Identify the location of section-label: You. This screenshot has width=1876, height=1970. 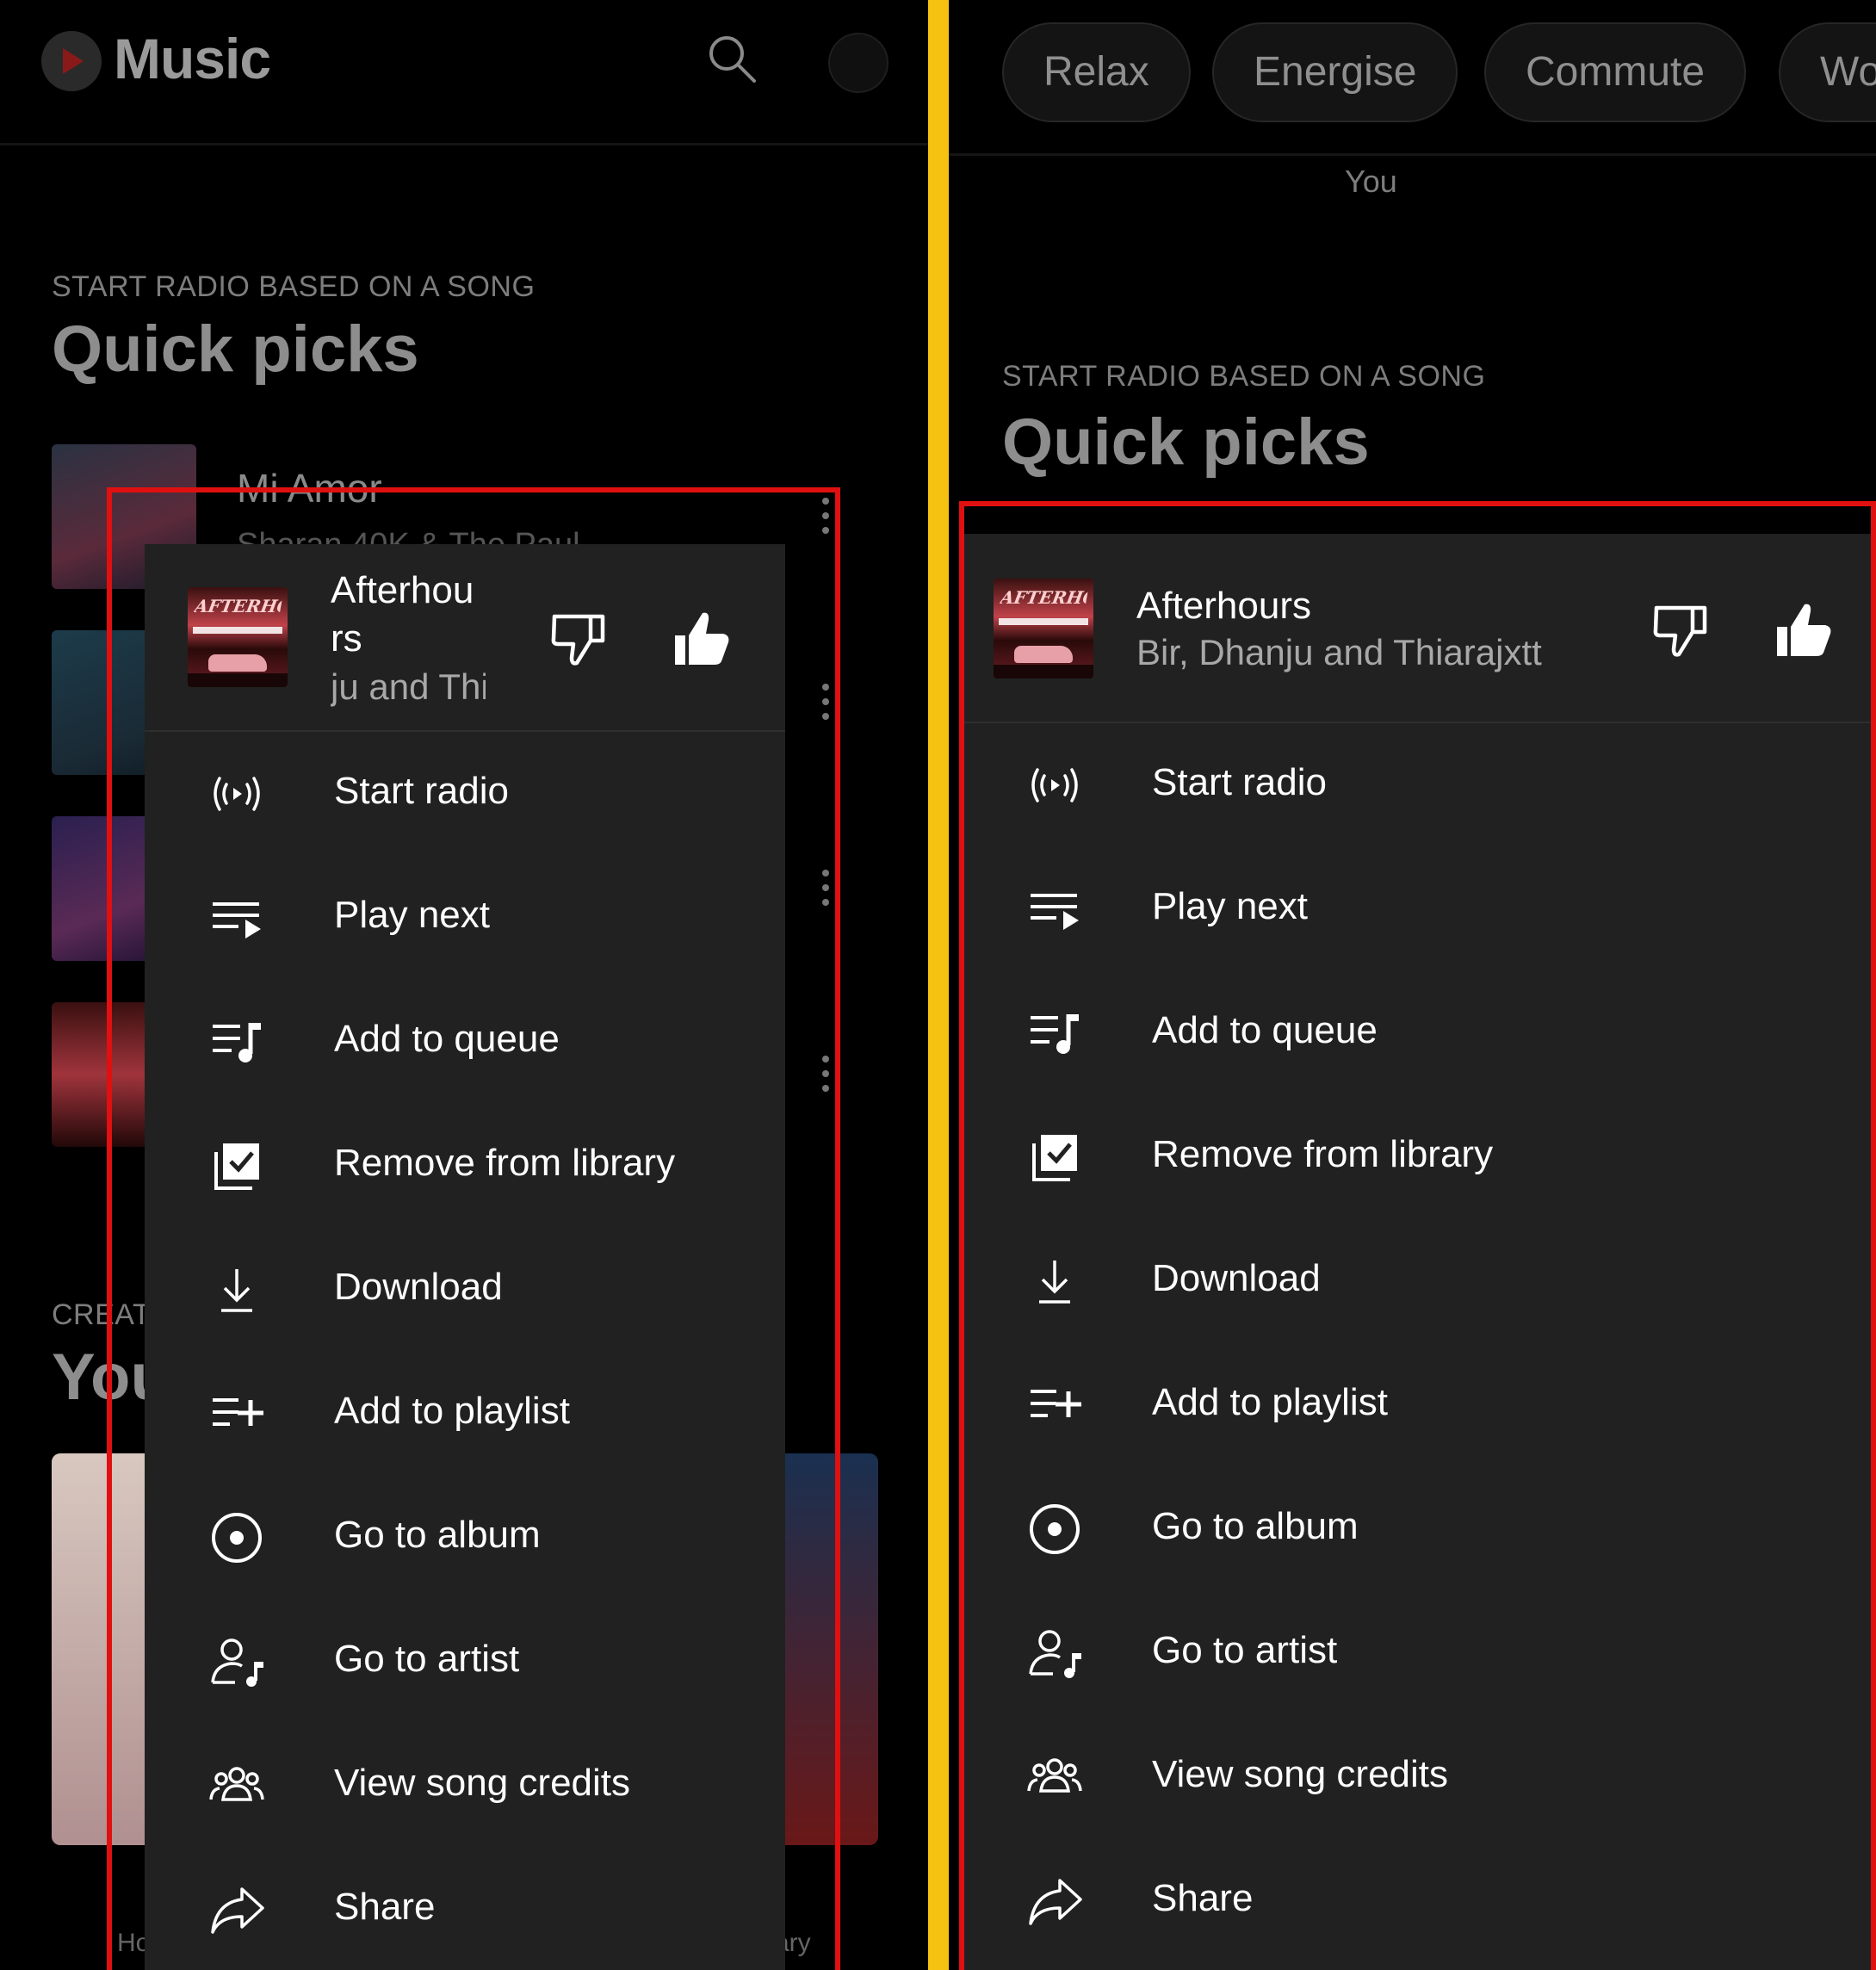
(1371, 181).